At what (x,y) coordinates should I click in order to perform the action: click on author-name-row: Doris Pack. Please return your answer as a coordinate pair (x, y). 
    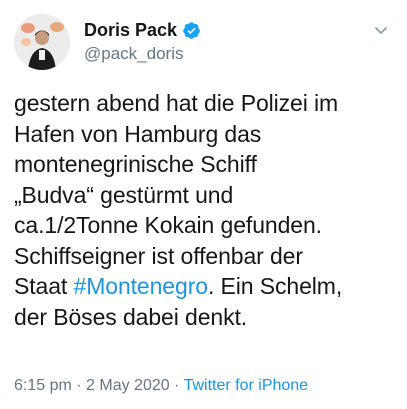
    Looking at the image, I should click on (142, 30).